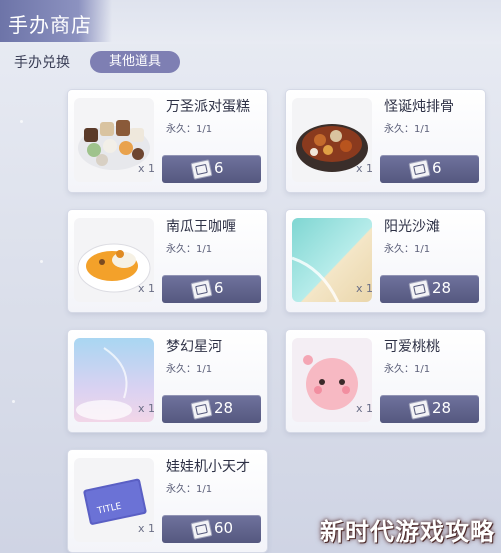 The height and width of the screenshot is (553, 501). What do you see at coordinates (194, 347) in the screenshot?
I see `item-name: 梦幻星河` at bounding box center [194, 347].